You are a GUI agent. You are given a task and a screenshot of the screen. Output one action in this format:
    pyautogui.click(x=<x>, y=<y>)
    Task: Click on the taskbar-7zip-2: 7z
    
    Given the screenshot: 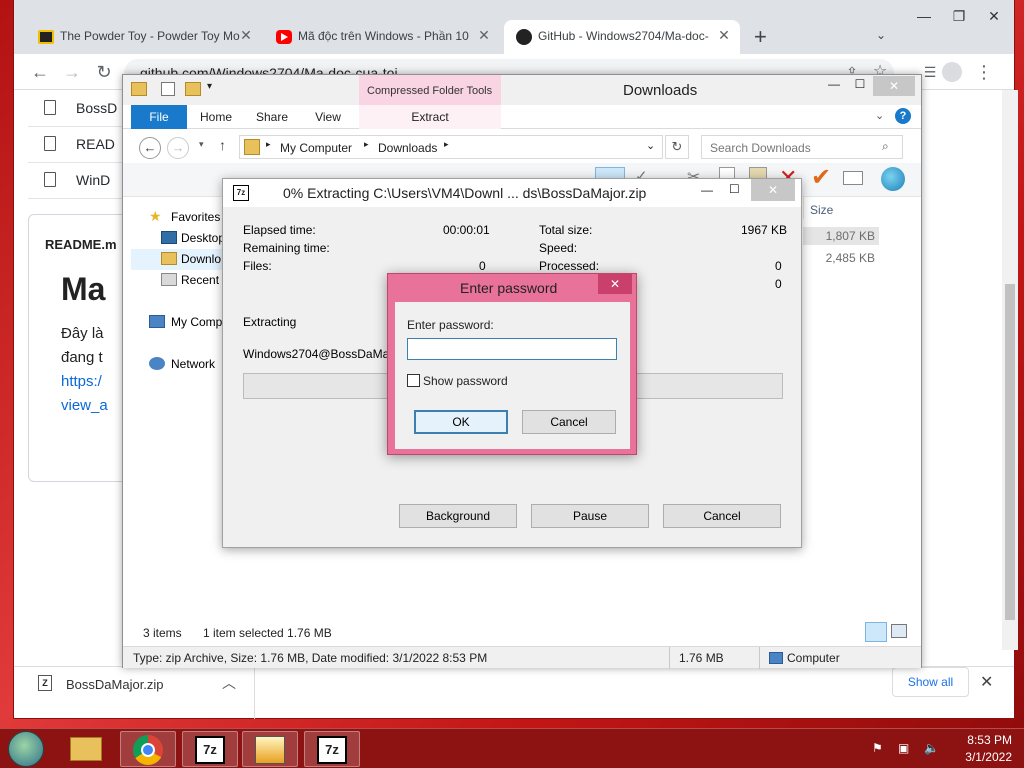 What is the action you would take?
    pyautogui.click(x=332, y=749)
    